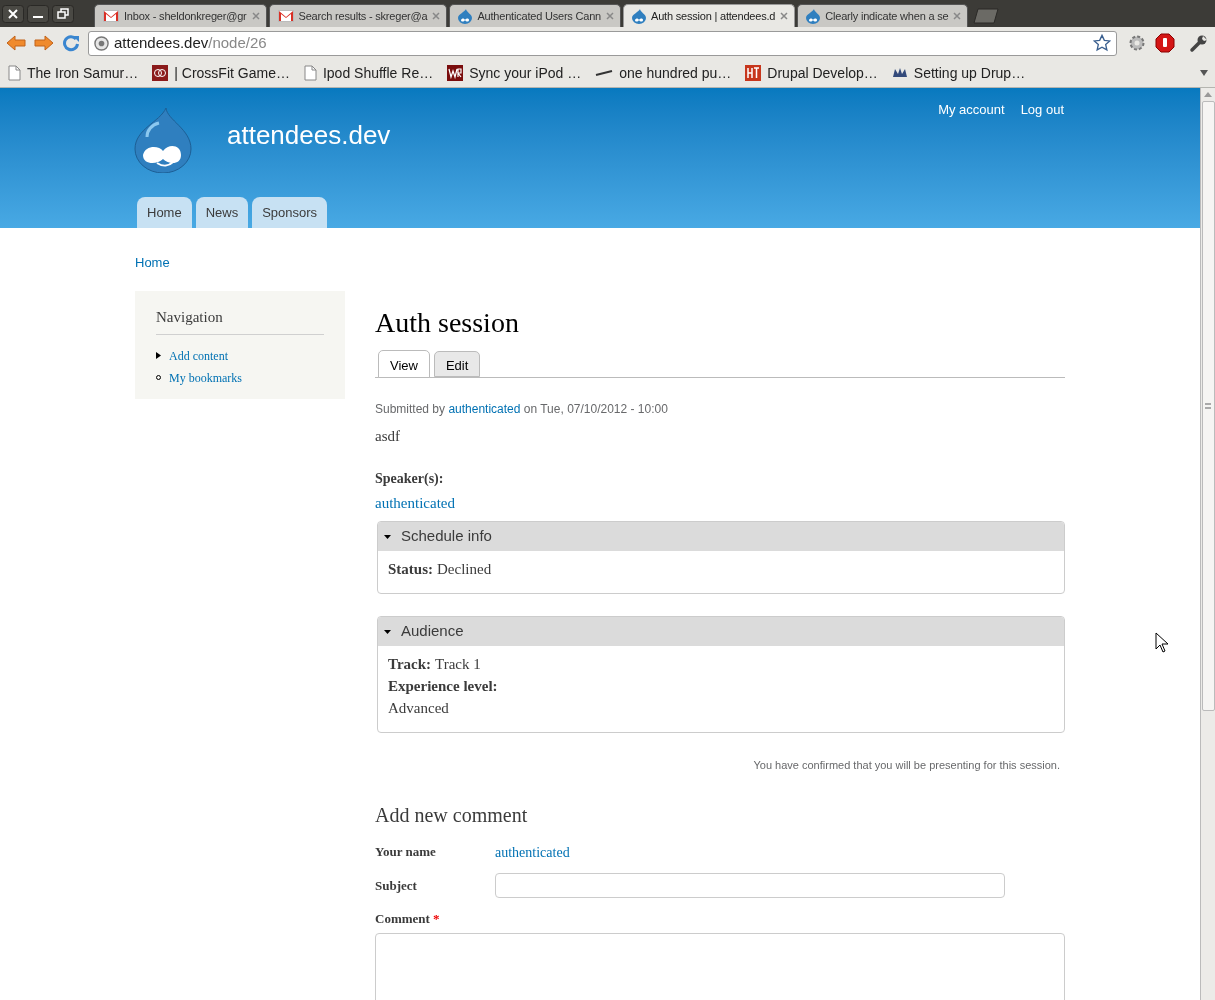  Describe the element at coordinates (906, 765) in the screenshot. I see `notice-text: You have confirmed that you will be presenting for this session.` at that location.